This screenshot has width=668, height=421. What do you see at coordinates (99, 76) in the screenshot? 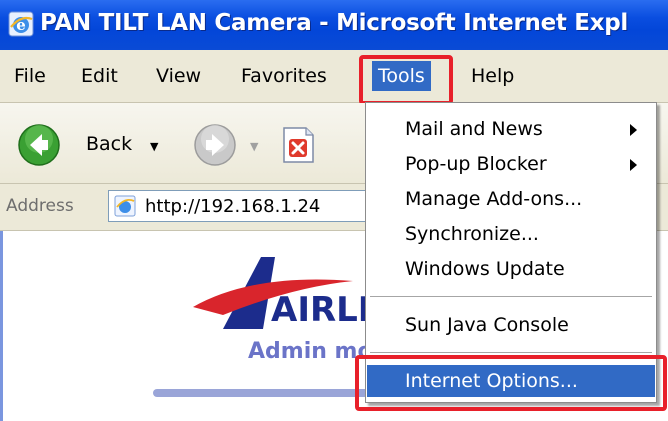
I see `menu-edit: Edit` at bounding box center [99, 76].